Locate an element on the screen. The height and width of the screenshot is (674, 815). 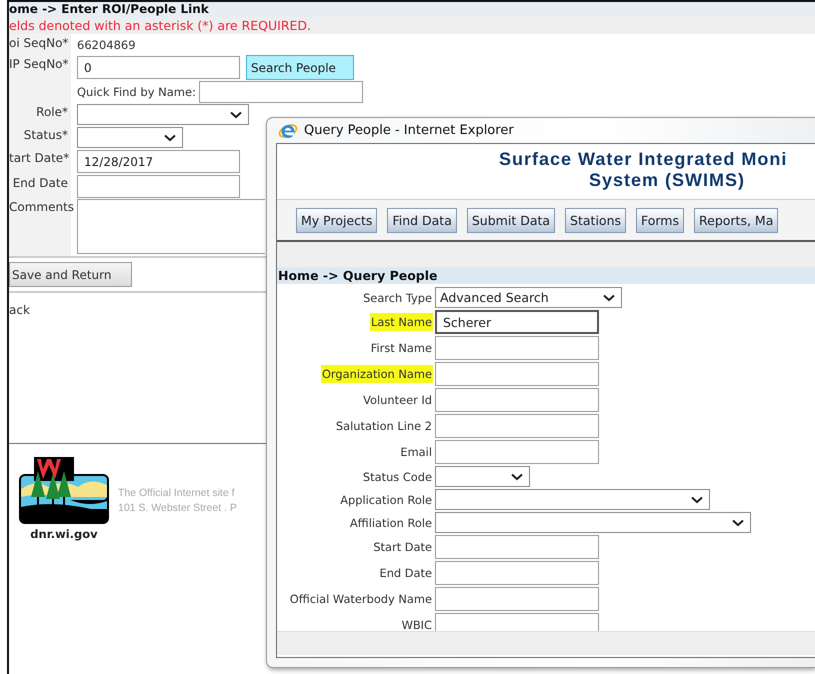
logo-caption: dnr.wi.gov is located at coordinates (64, 534).